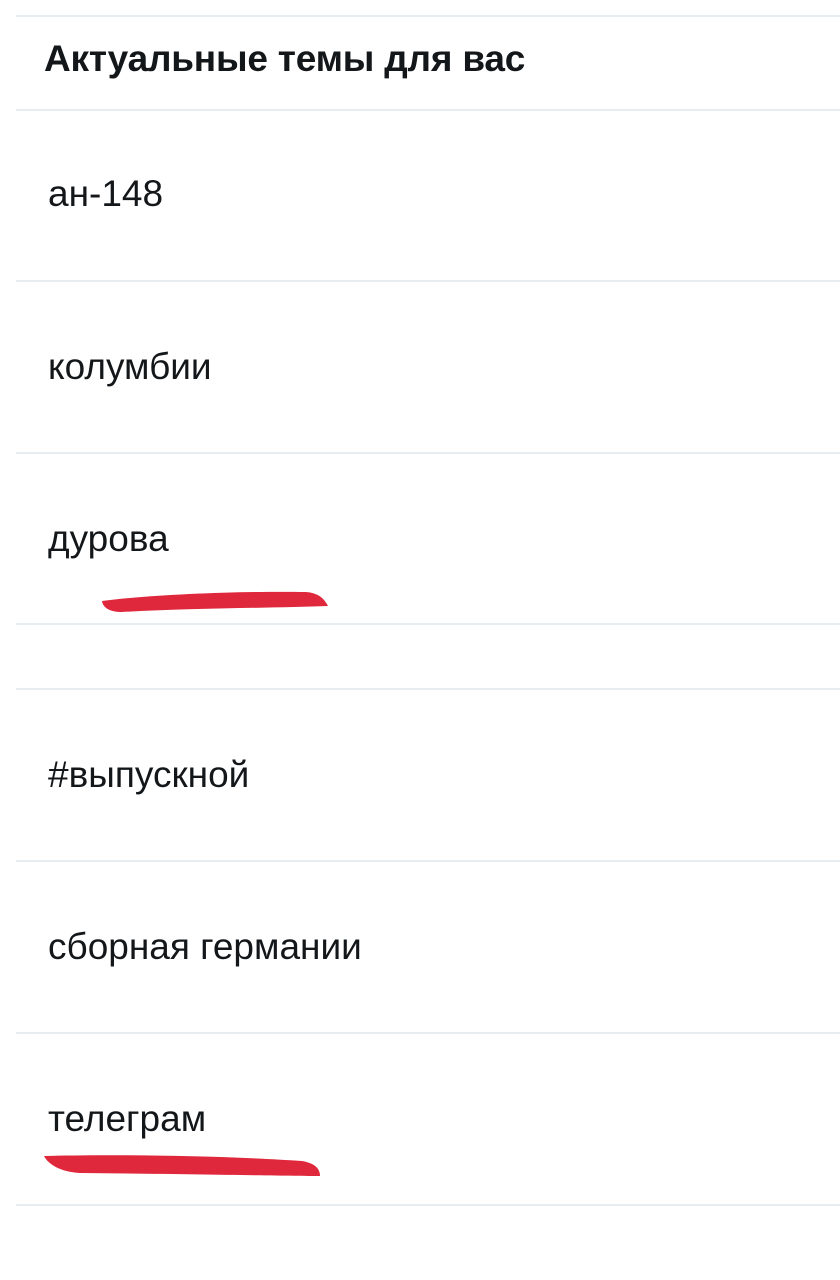 The width and height of the screenshot is (840, 1280). What do you see at coordinates (428, 16) in the screenshot?
I see `top-divider` at bounding box center [428, 16].